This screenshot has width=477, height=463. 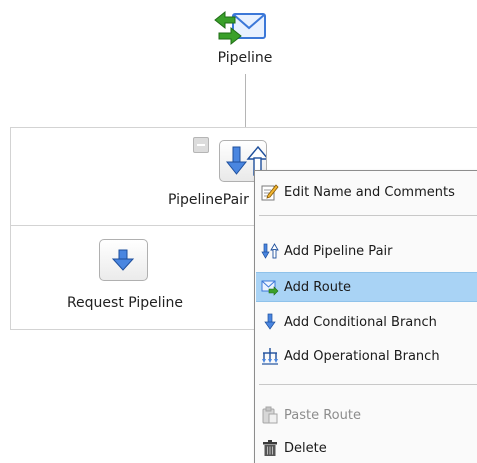 What do you see at coordinates (318, 287) in the screenshot?
I see `menu-item-label: Add Route` at bounding box center [318, 287].